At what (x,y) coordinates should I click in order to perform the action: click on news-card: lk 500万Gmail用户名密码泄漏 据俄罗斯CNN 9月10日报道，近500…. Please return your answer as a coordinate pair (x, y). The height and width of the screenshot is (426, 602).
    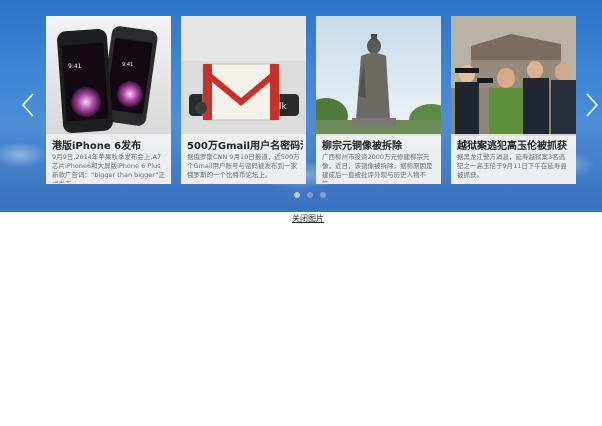
    Looking at the image, I should click on (243, 100).